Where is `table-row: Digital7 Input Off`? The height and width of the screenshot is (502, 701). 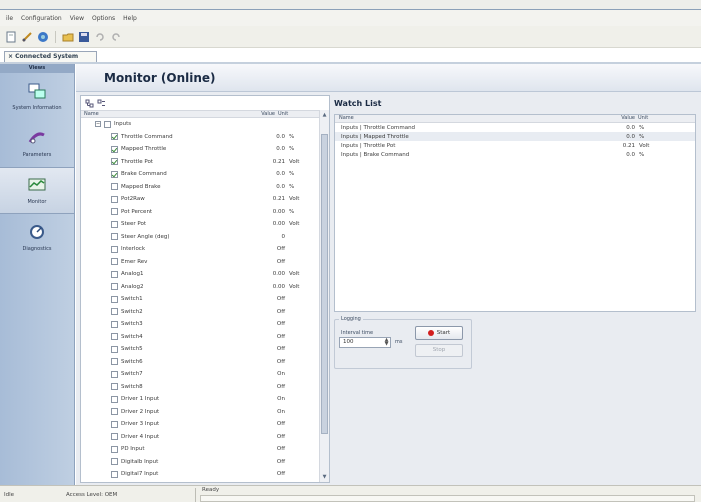 table-row: Digital7 Input Off is located at coordinates (205, 474).